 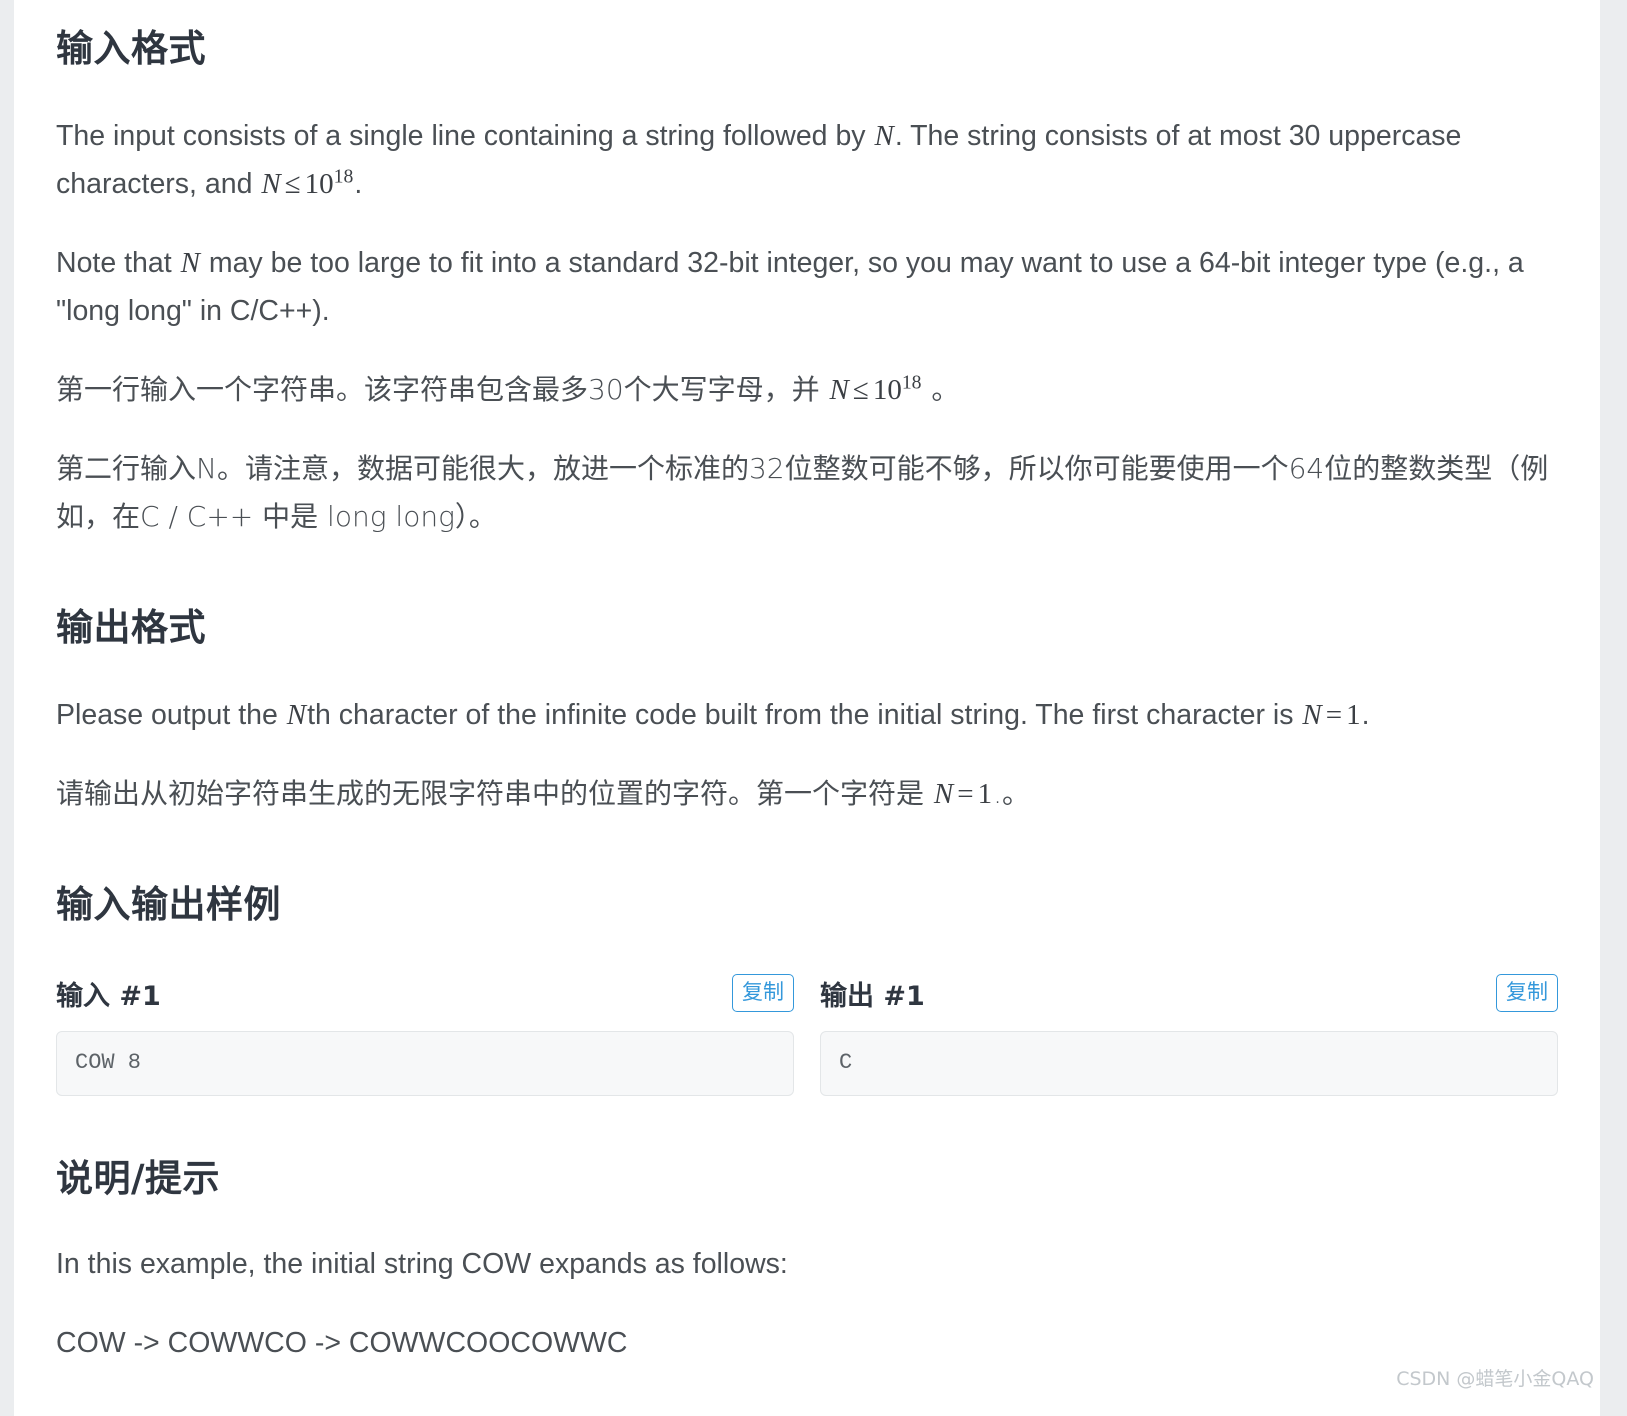 I want to click on sample-output-column: 输出 #1 复制 C, so click(x=1189, y=1034).